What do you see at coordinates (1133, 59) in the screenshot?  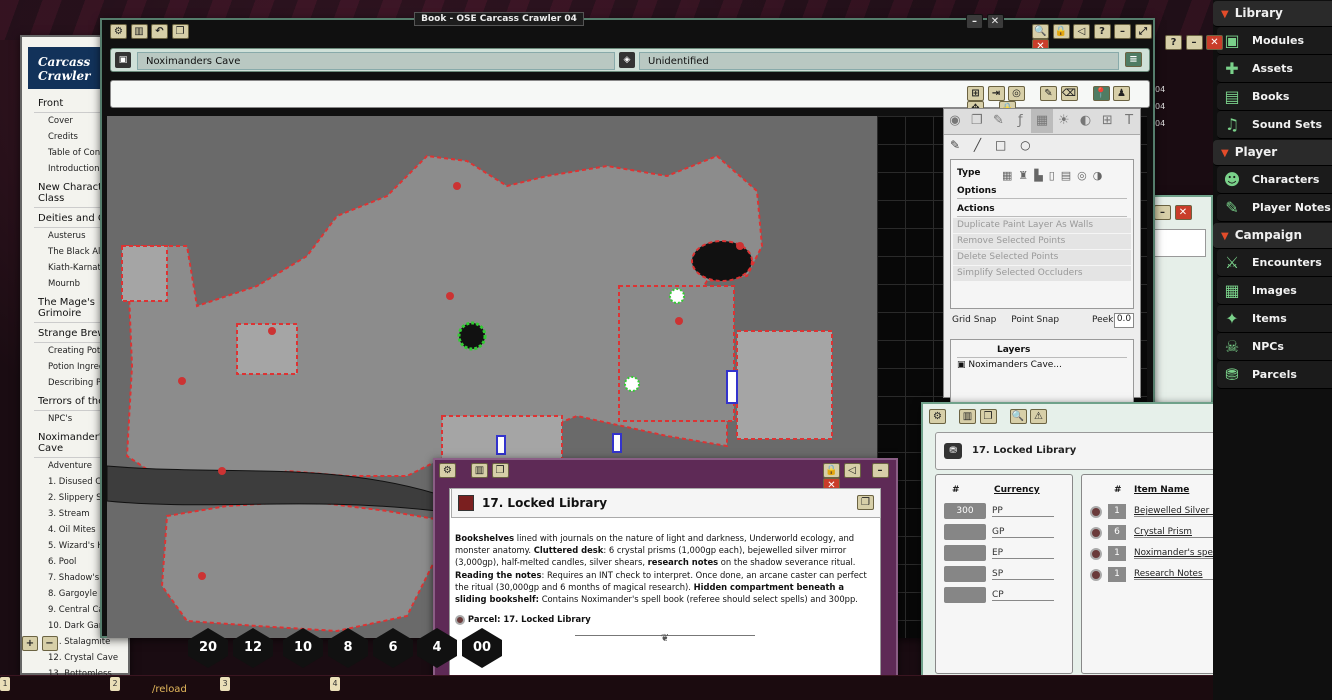 I see `dropdown-button: ≡` at bounding box center [1133, 59].